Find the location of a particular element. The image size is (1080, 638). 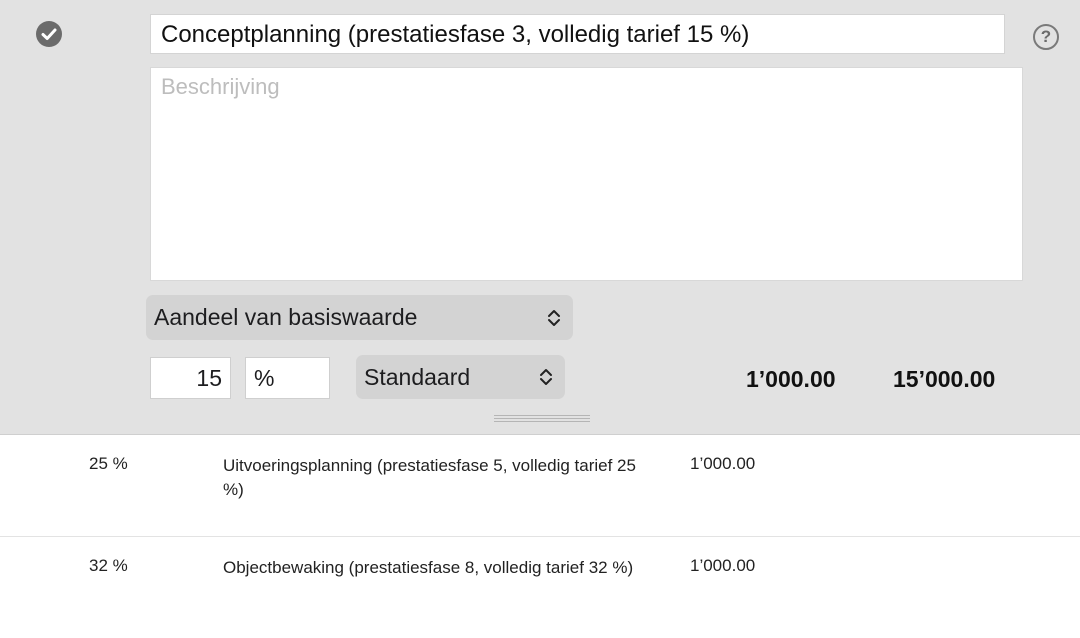

percentage-input: 15 is located at coordinates (190, 378).